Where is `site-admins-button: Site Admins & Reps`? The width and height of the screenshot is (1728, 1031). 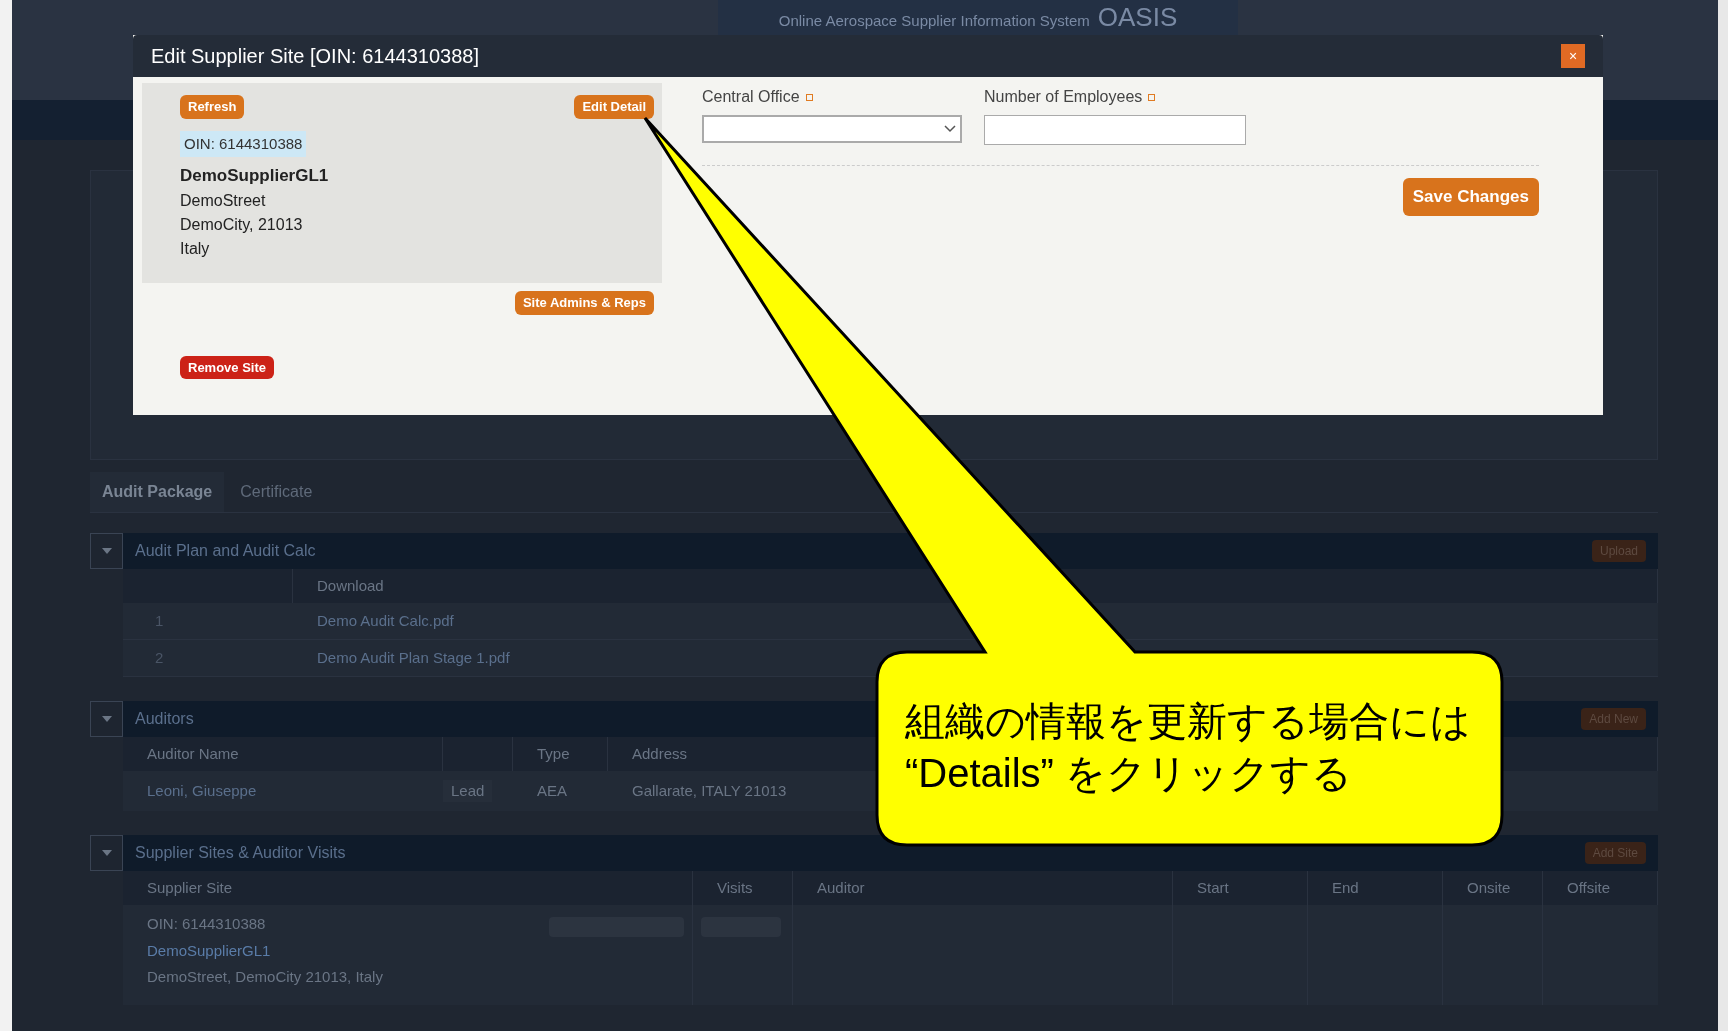 site-admins-button: Site Admins & Reps is located at coordinates (584, 303).